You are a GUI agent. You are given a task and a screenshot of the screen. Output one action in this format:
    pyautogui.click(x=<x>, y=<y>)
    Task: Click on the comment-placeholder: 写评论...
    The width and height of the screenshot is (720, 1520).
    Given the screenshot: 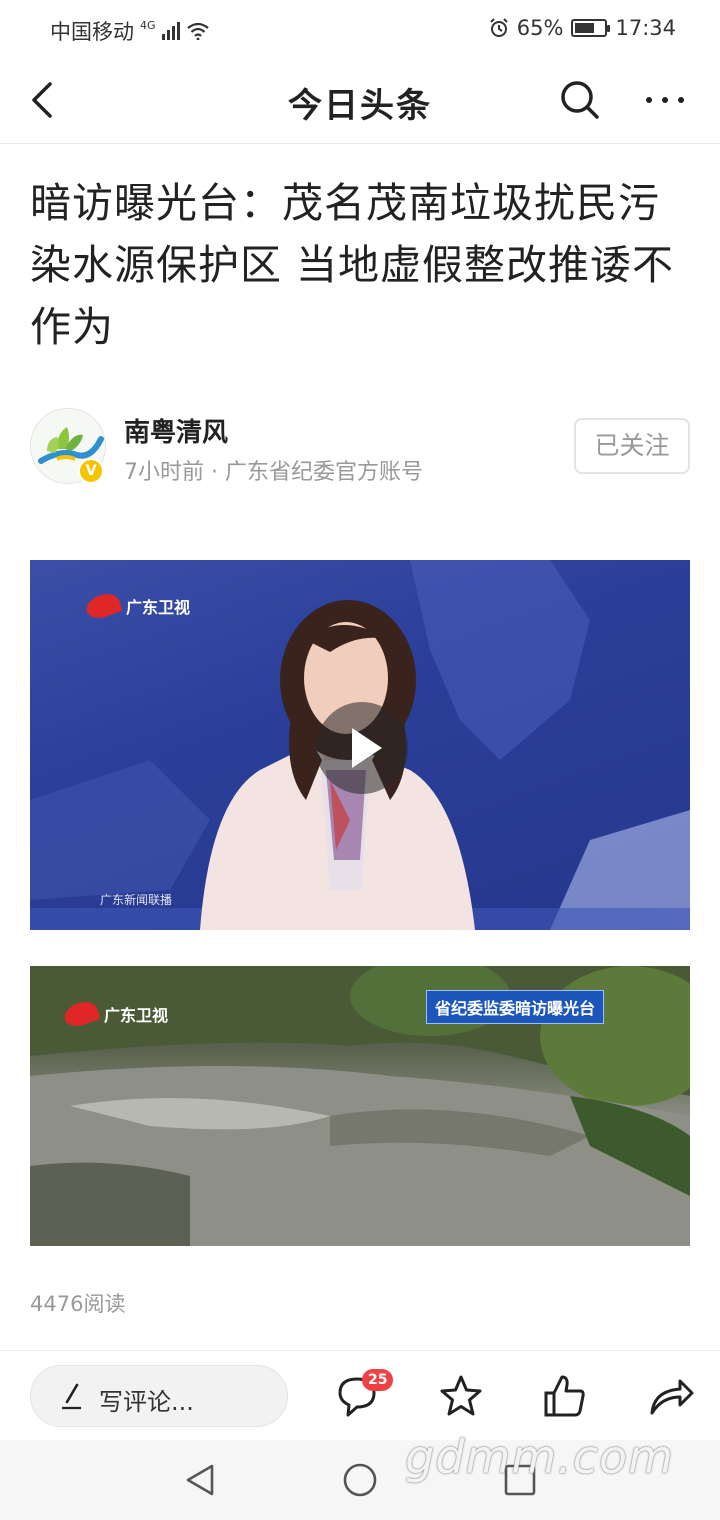 What is the action you would take?
    pyautogui.click(x=146, y=1402)
    